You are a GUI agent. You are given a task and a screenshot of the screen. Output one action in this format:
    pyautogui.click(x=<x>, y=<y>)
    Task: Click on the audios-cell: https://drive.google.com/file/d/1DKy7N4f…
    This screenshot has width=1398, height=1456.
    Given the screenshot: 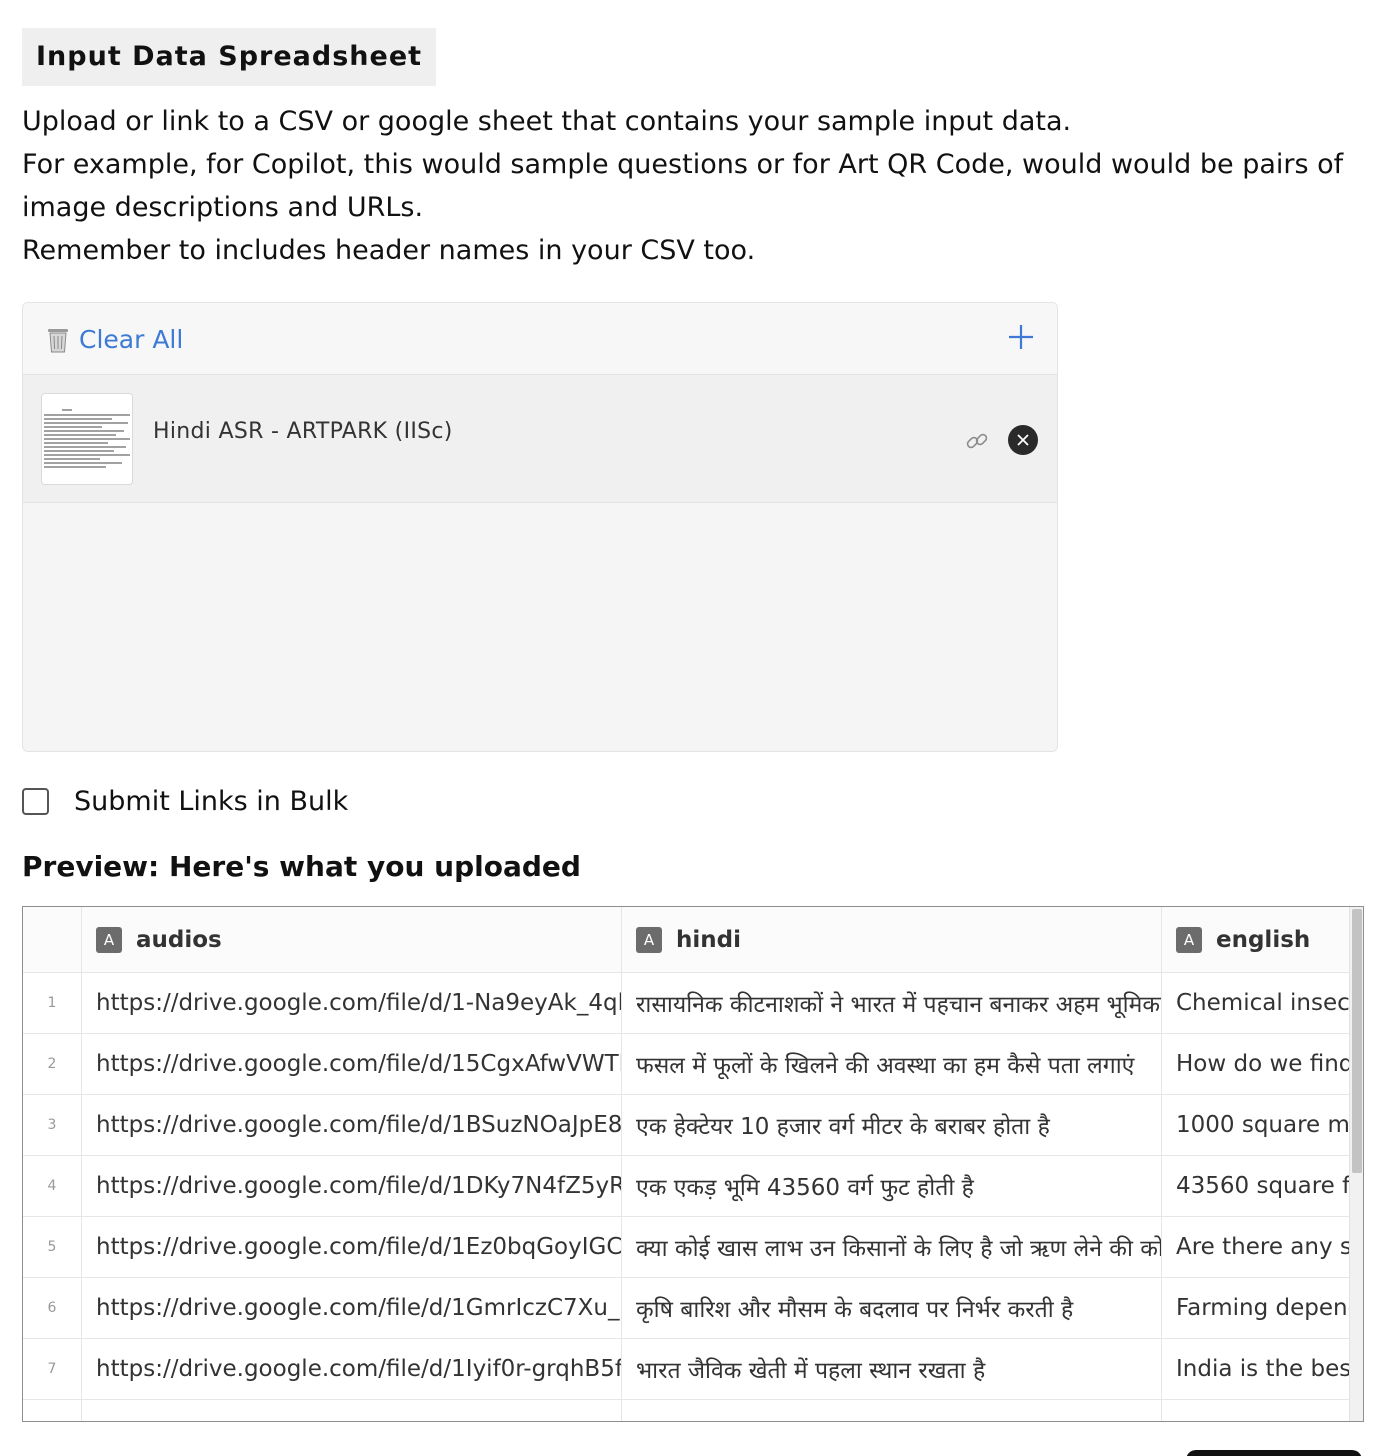 What is the action you would take?
    pyautogui.click(x=352, y=1186)
    